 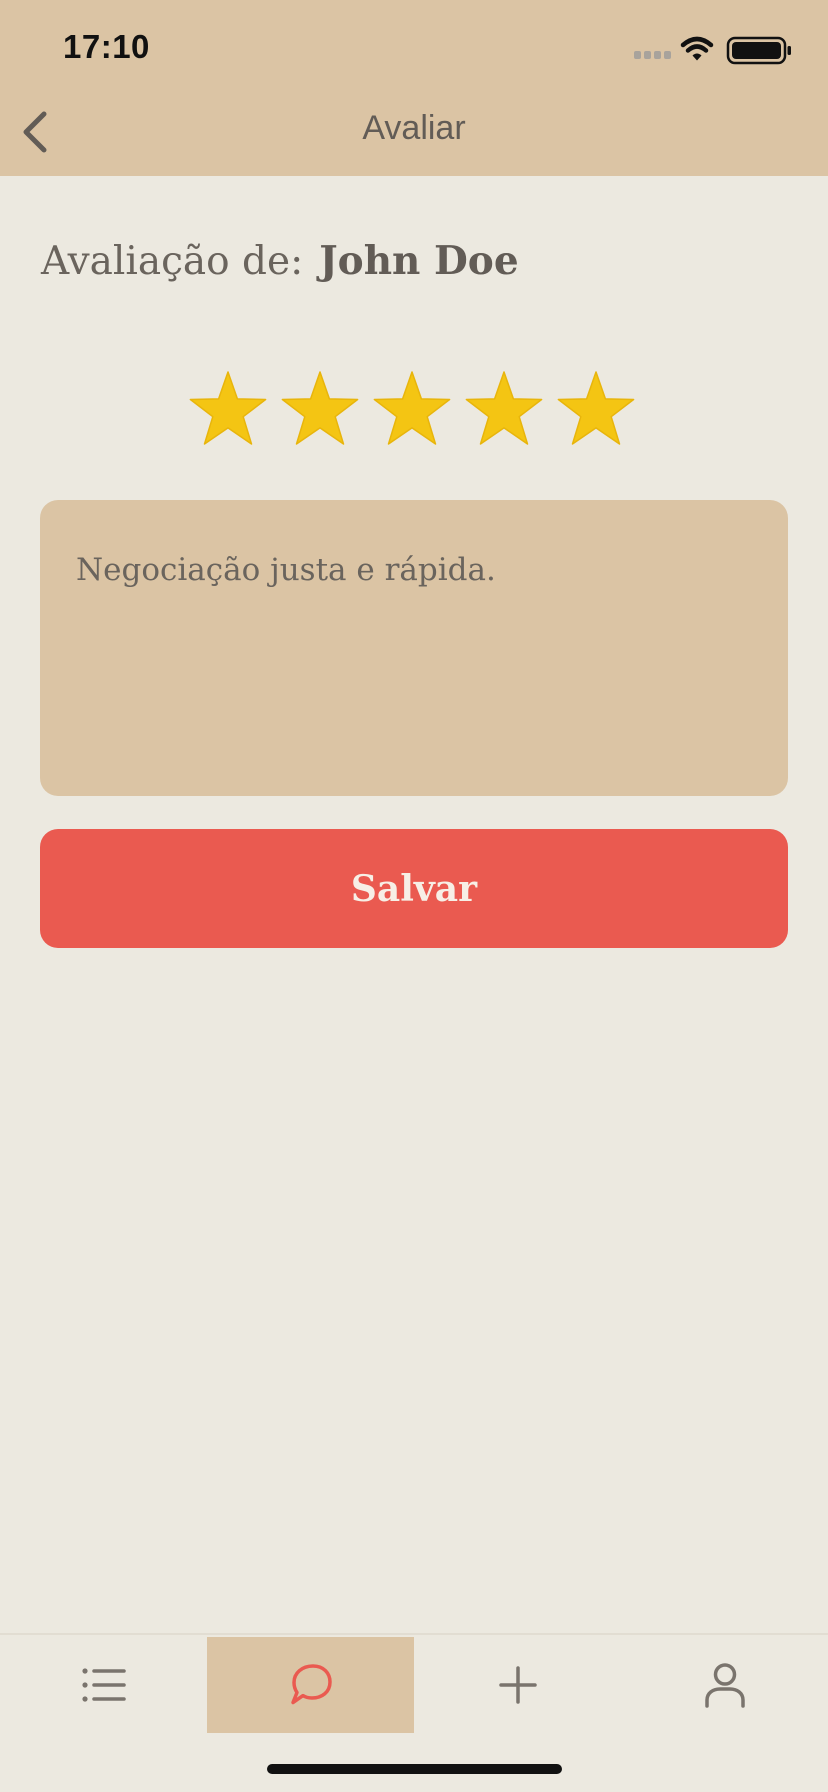 What do you see at coordinates (414, 128) in the screenshot?
I see `page-title: Avaliar` at bounding box center [414, 128].